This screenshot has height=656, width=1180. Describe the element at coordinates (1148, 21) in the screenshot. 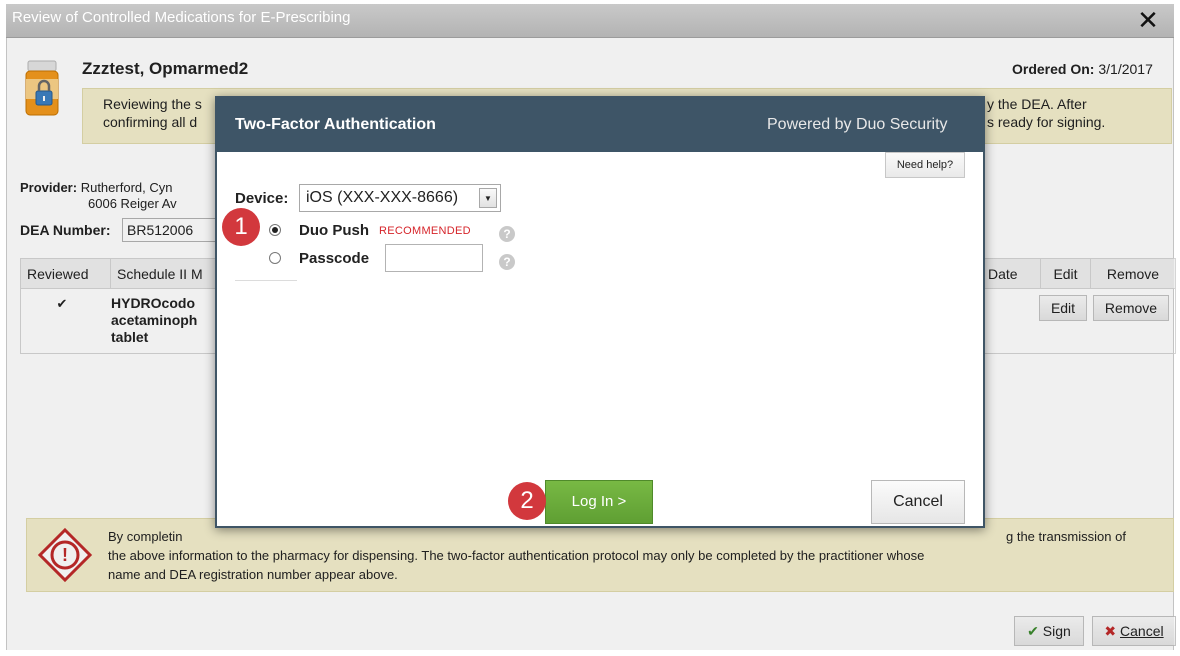

I see `close-button: ✕` at that location.